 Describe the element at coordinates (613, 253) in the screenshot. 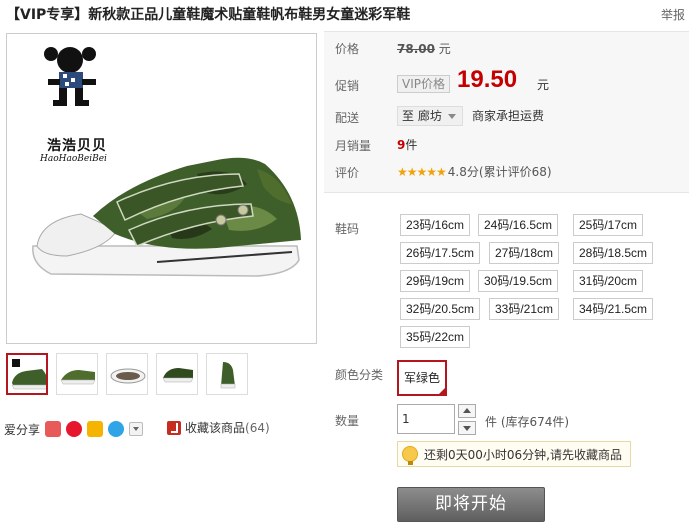

I see `size-option: 28码/18.5cm` at that location.